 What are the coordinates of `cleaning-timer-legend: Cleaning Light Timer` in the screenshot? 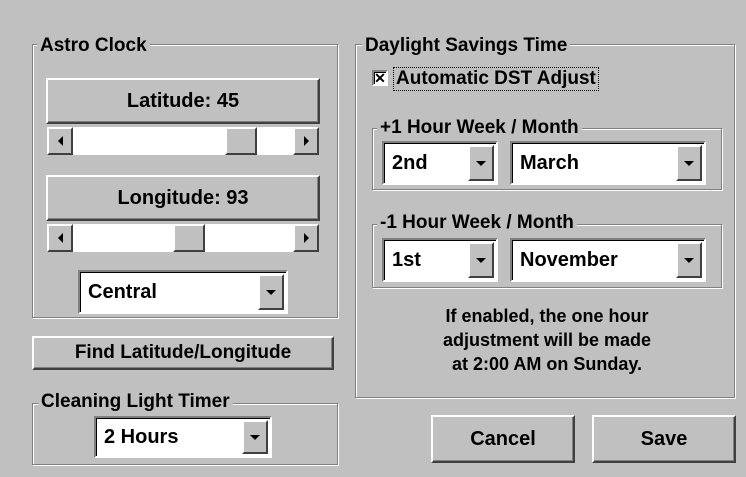 It's located at (135, 402).